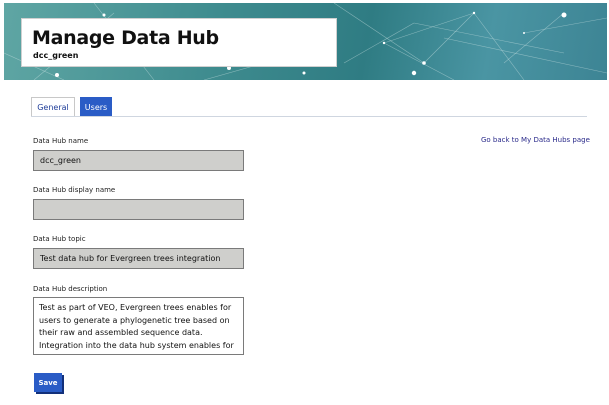 This screenshot has width=609, height=405. What do you see at coordinates (56, 55) in the screenshot?
I see `page-subtitle: dcc_green` at bounding box center [56, 55].